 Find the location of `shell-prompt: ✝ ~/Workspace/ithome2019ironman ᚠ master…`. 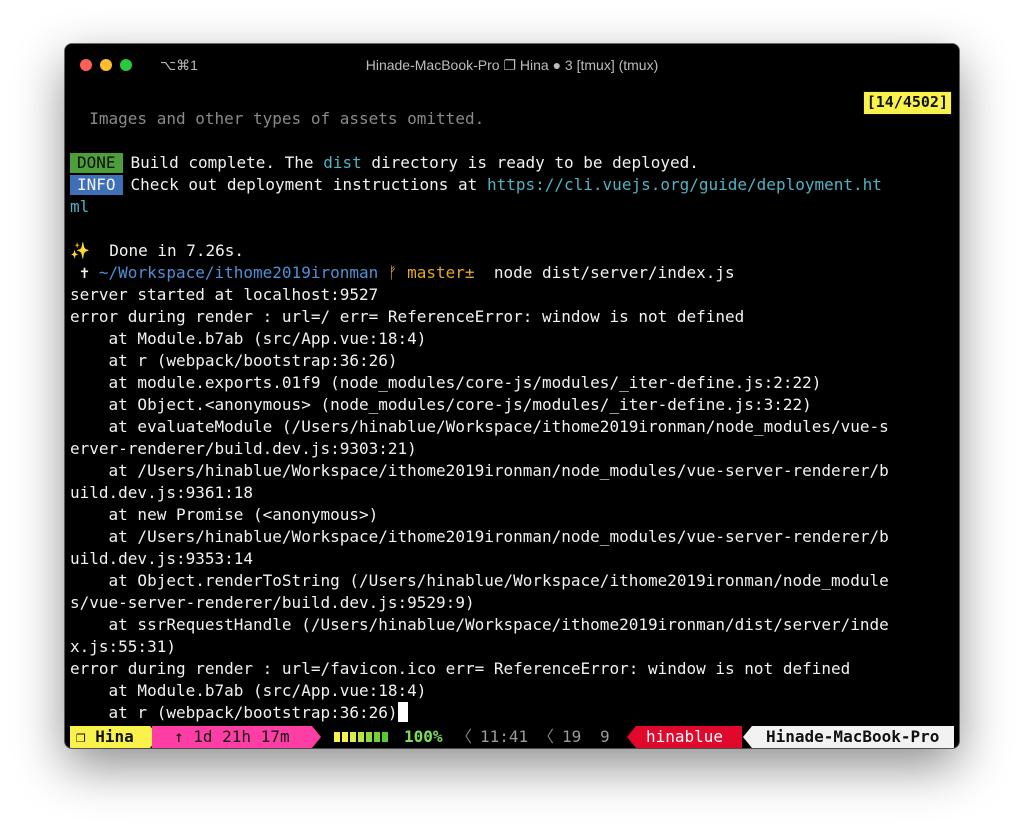

shell-prompt: ✝ ~/Workspace/ithome2019ironman ᚠ master… is located at coordinates (512, 273).